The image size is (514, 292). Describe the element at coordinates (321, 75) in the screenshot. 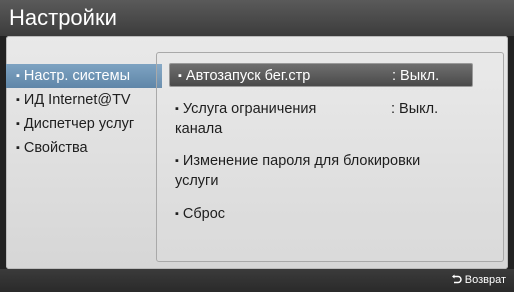

I see `option-ticker-autostart: ▪ Автозапуск бег.стр : Выкл.` at that location.